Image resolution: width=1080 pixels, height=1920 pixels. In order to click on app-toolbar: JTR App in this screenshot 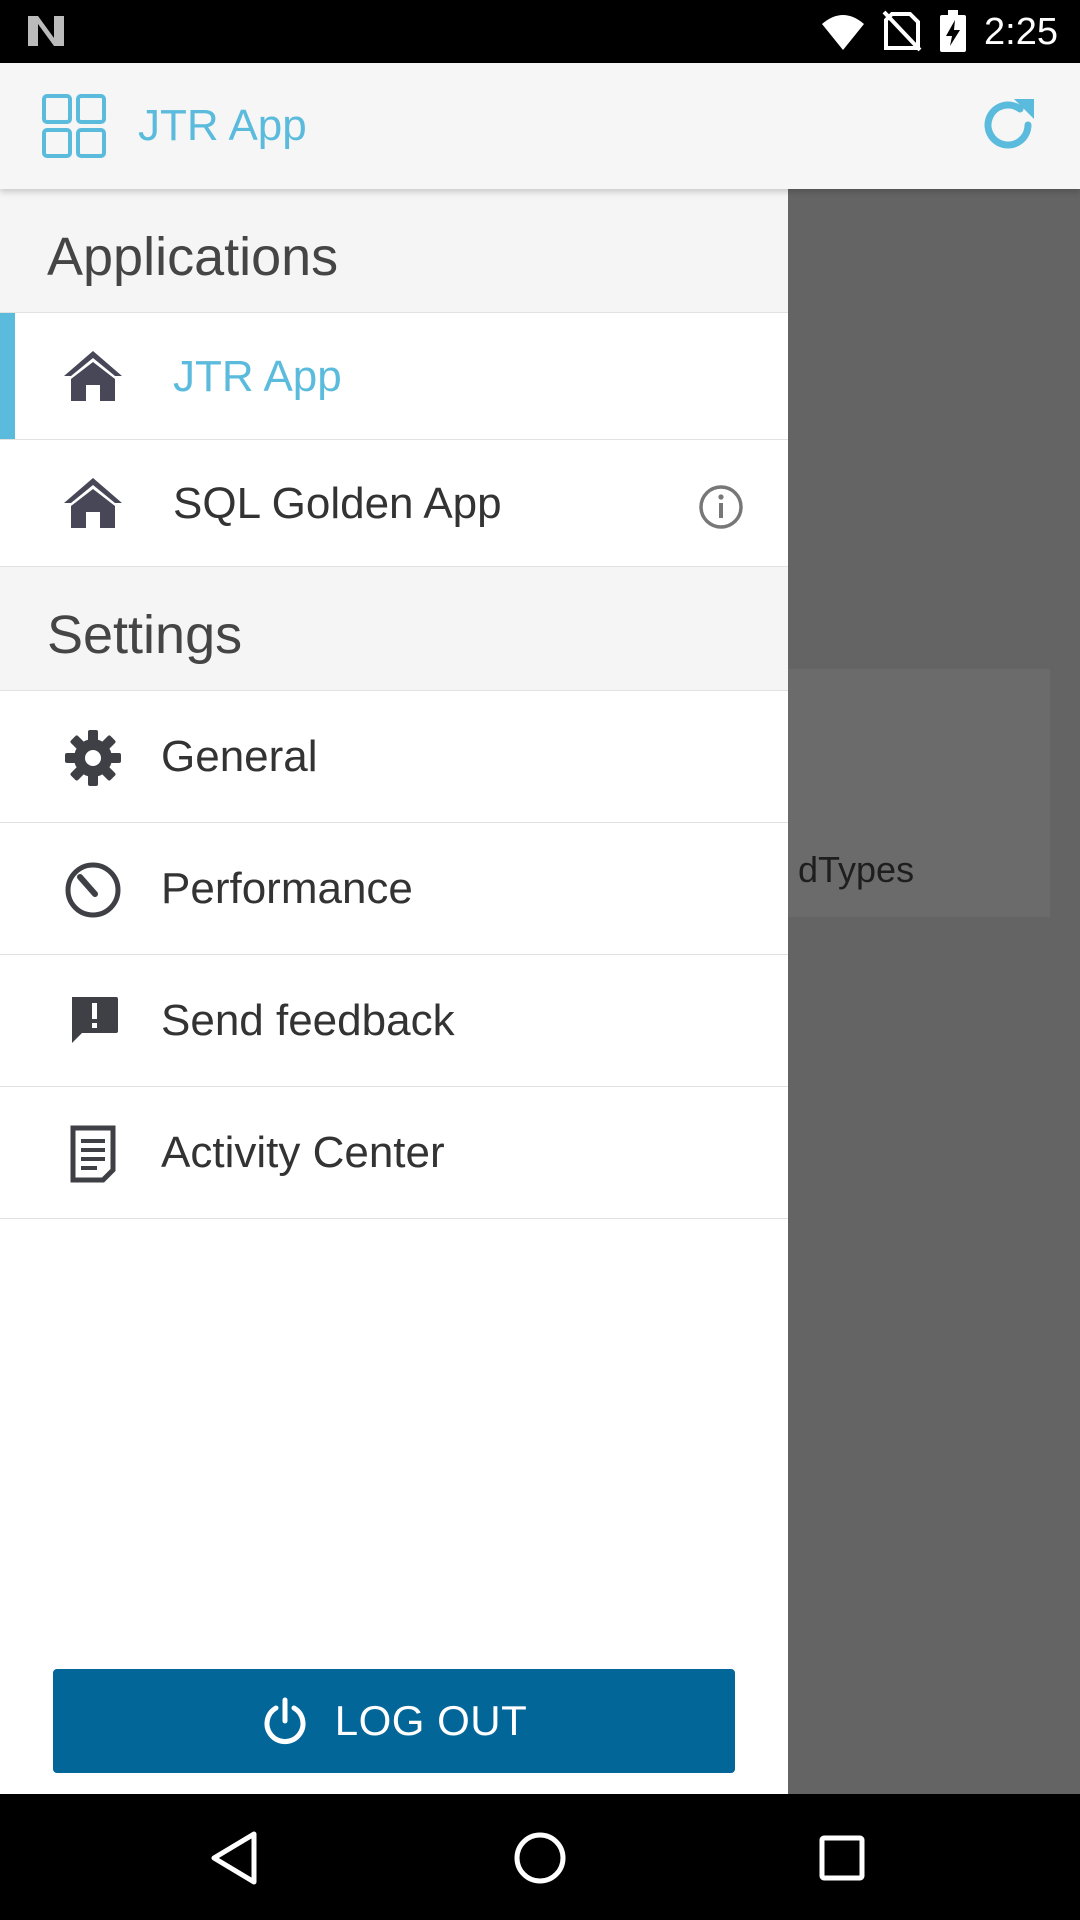, I will do `click(540, 126)`.